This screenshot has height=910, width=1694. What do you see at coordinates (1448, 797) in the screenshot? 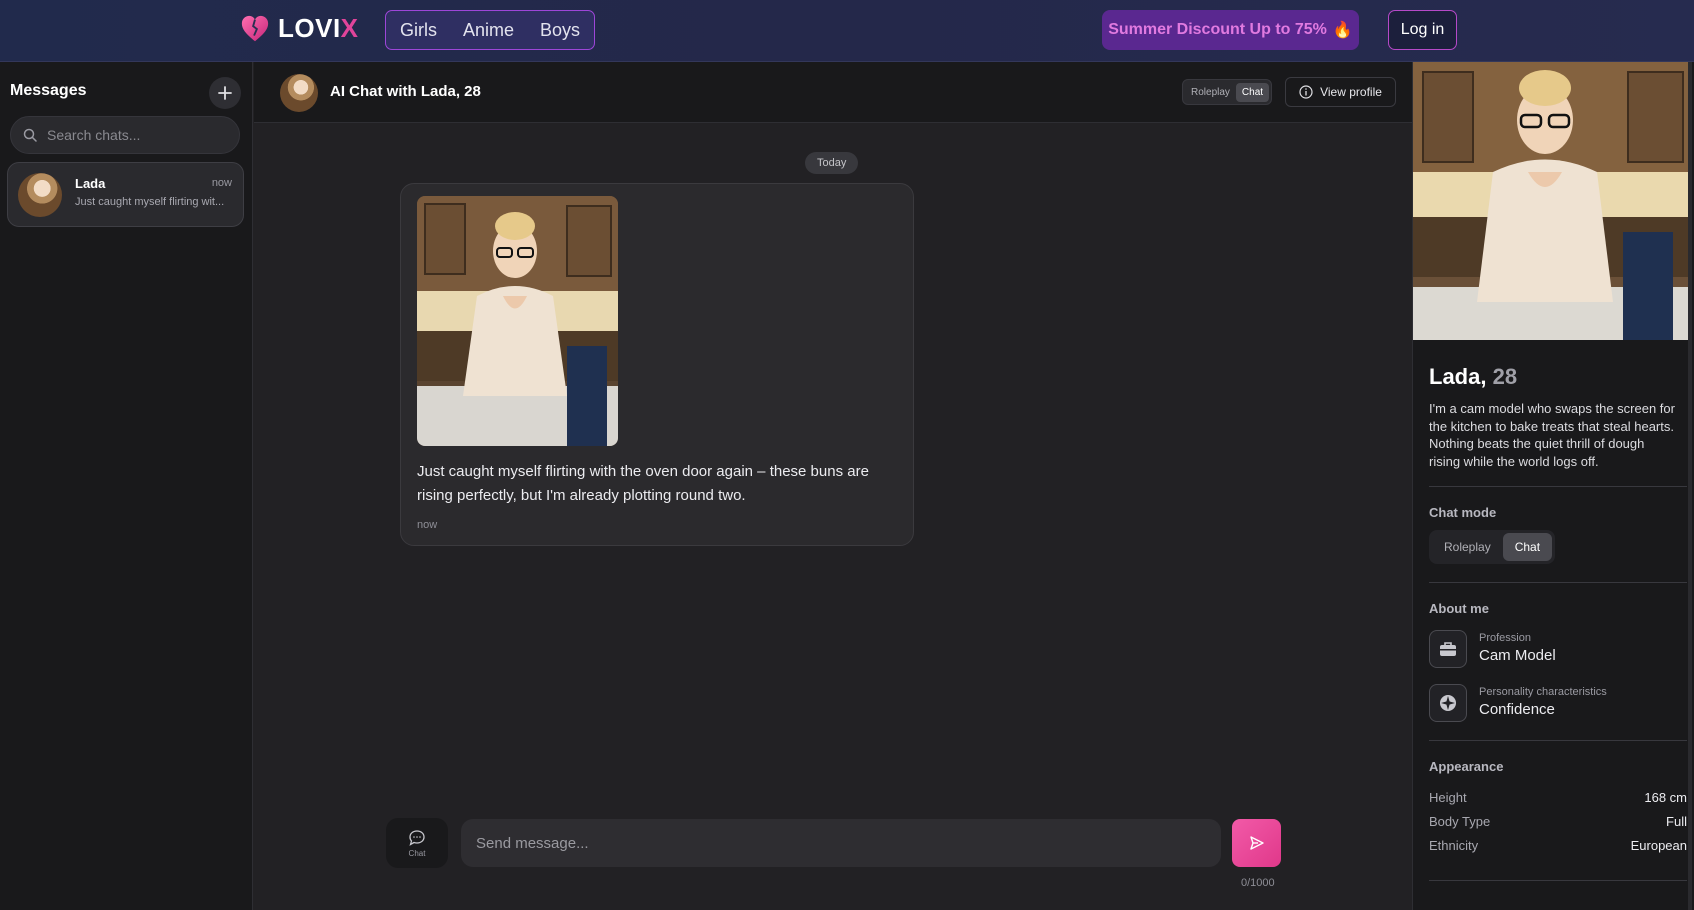
I see `appearance-key: Height` at bounding box center [1448, 797].